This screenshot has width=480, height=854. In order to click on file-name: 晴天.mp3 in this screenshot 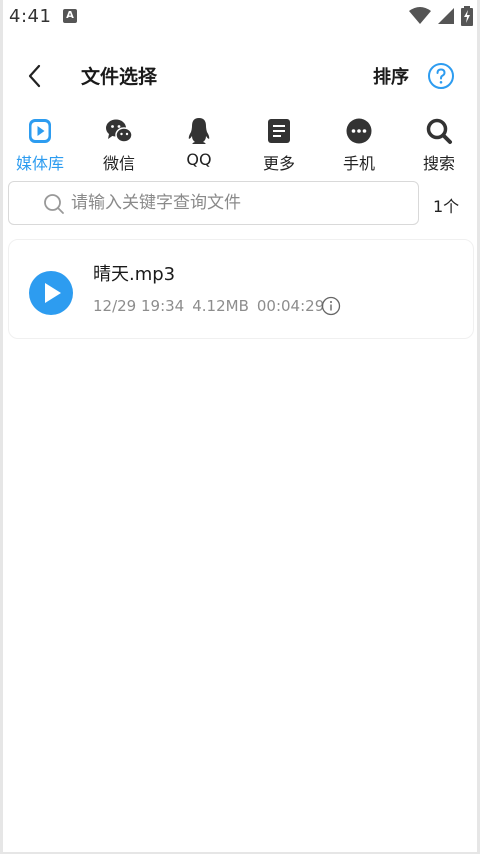, I will do `click(134, 274)`.